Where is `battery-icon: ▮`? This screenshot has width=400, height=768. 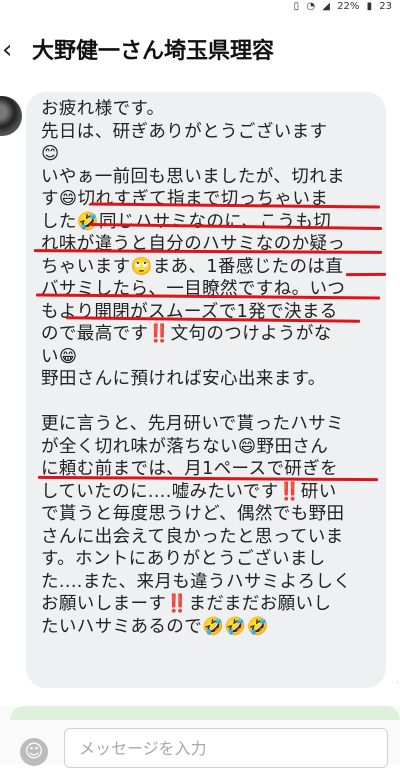
battery-icon: ▮ is located at coordinates (369, 6).